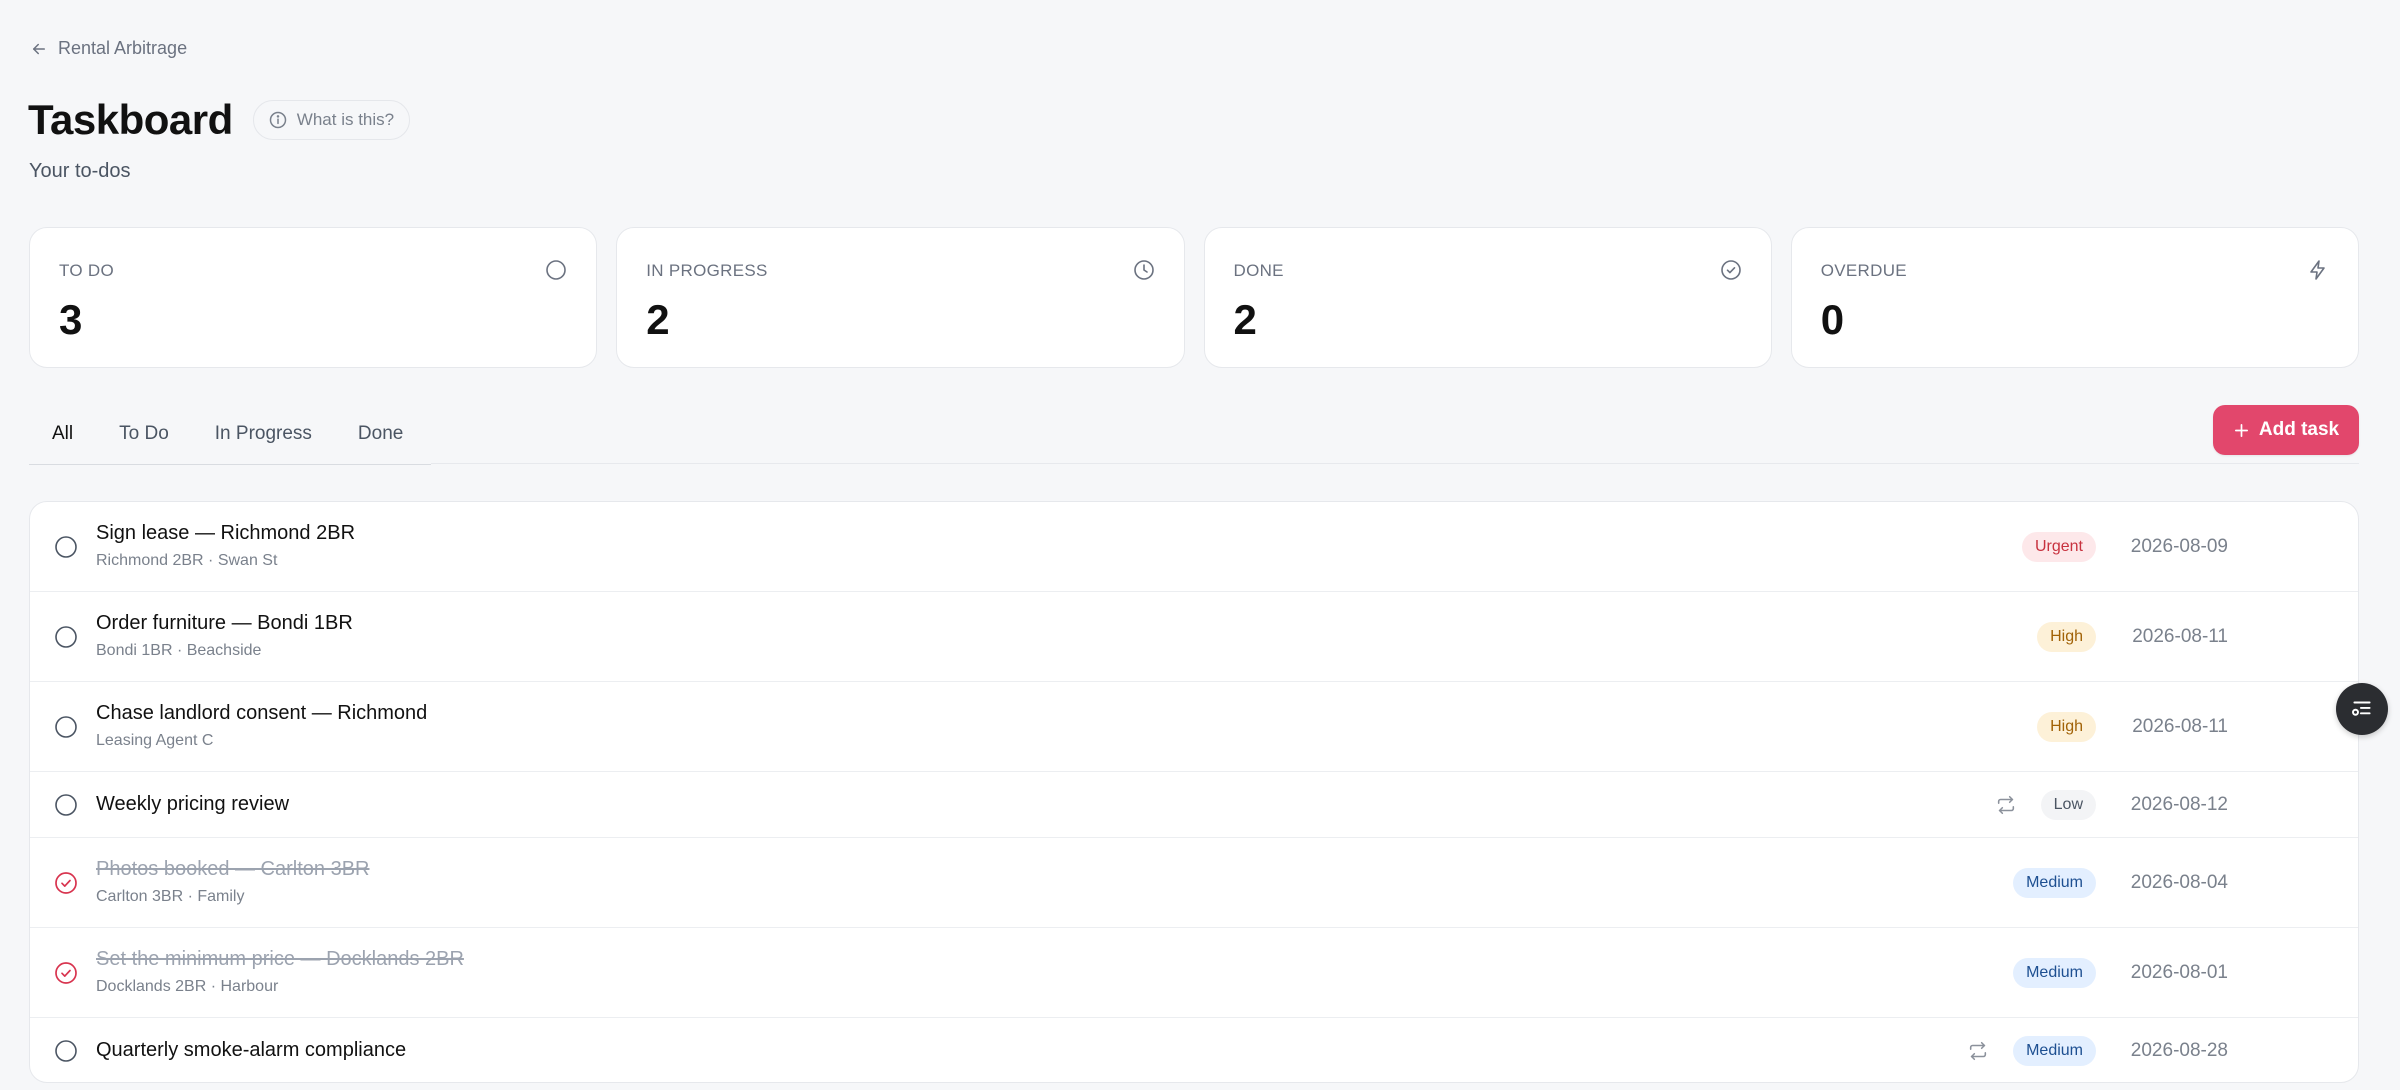 The height and width of the screenshot is (1090, 2400). What do you see at coordinates (1863, 270) in the screenshot?
I see `stat-label: OVERDUE` at bounding box center [1863, 270].